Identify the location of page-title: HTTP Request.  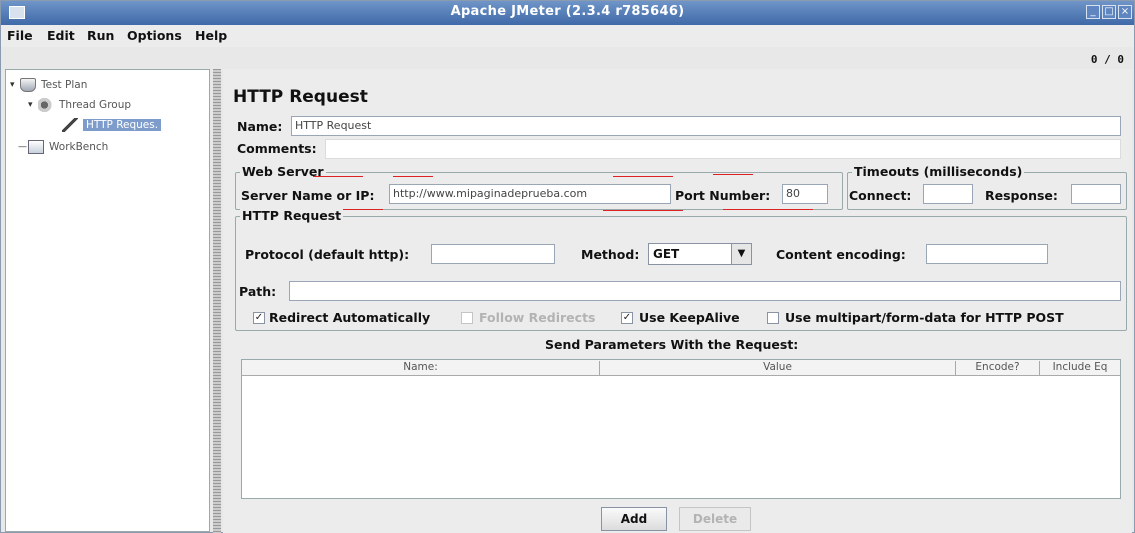
(300, 97).